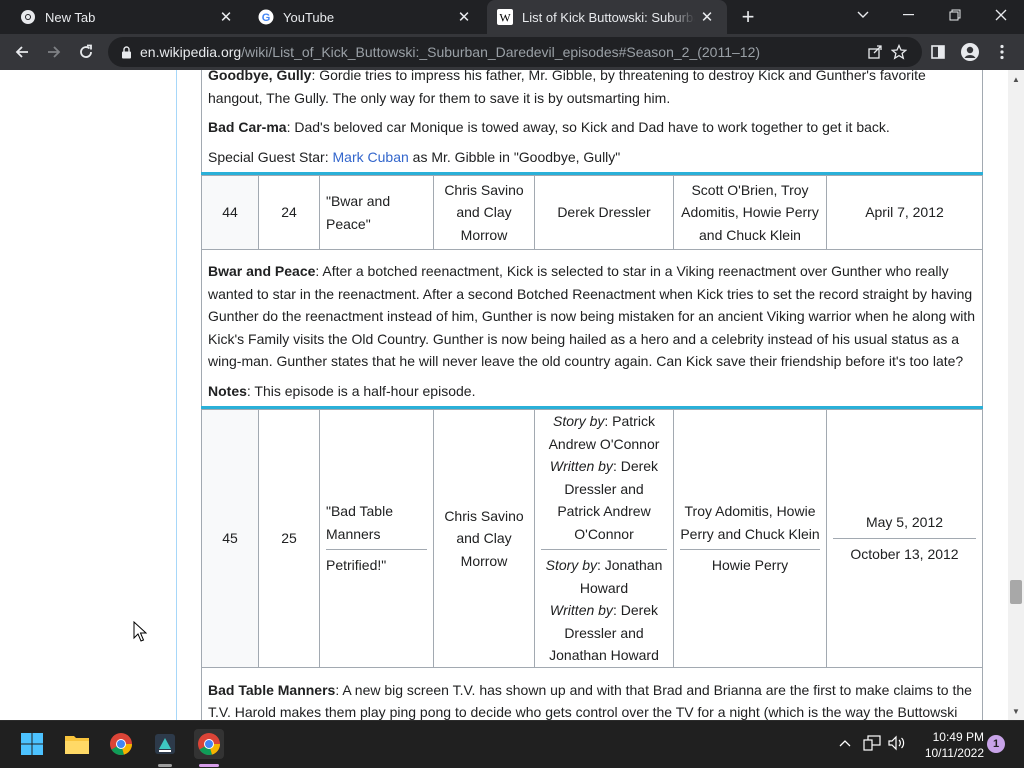 Image resolution: width=1024 pixels, height=768 pixels. Describe the element at coordinates (604, 549) in the screenshot. I see `written-divider` at that location.